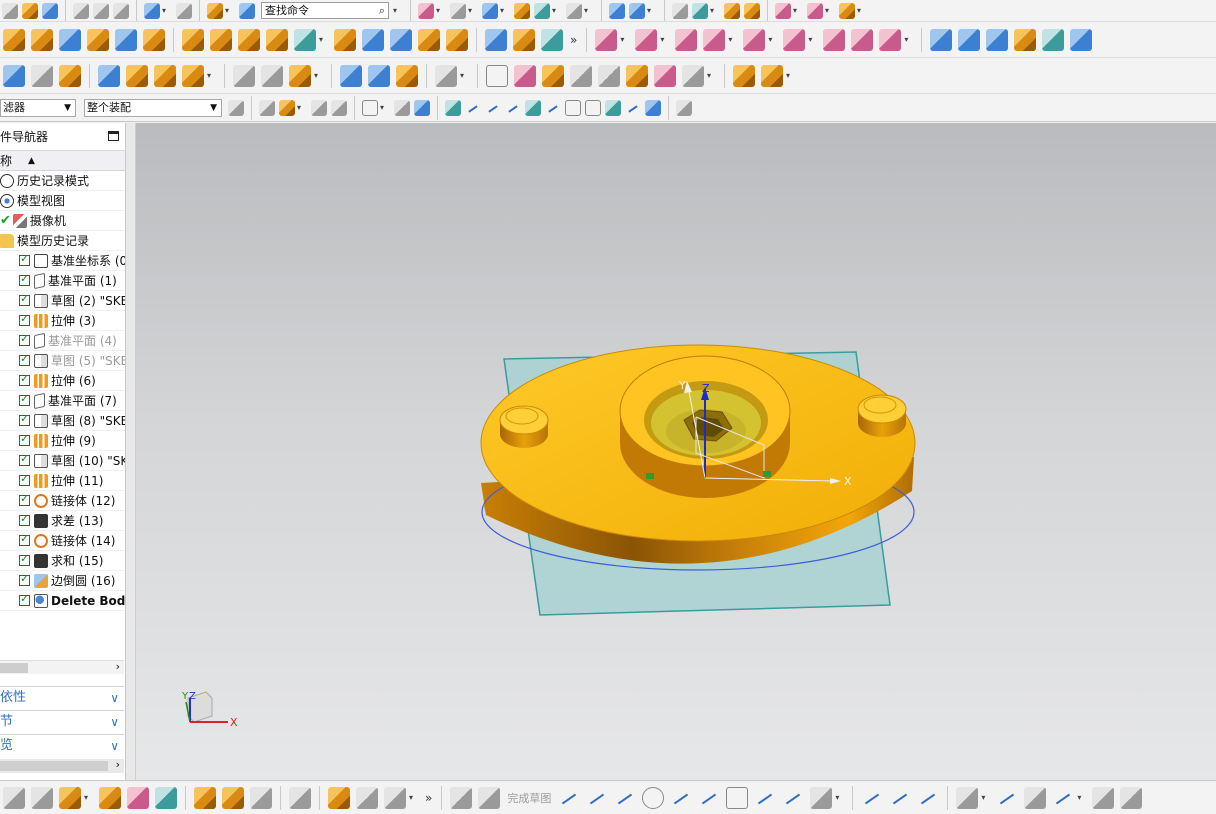  Describe the element at coordinates (345, 39) in the screenshot. I see `shell-icon` at that location.